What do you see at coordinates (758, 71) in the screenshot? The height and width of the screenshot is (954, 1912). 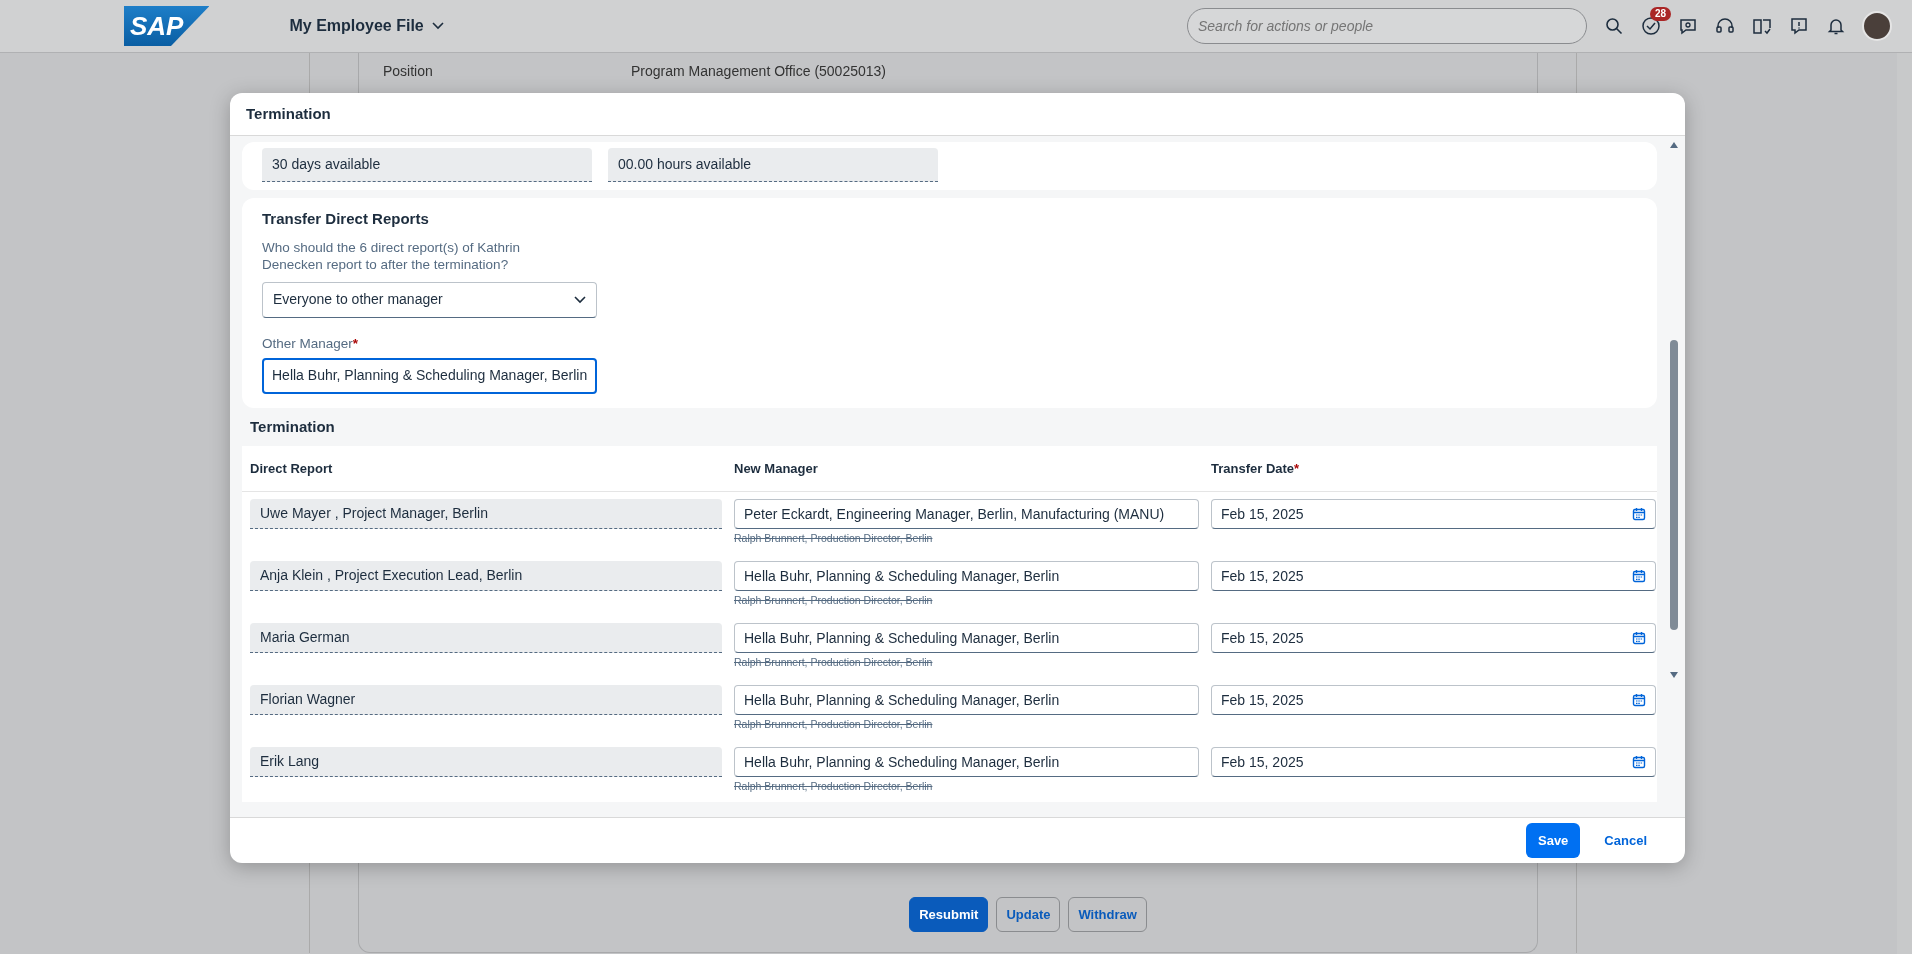 I see `field-value: Program Management Office (50025013)` at bounding box center [758, 71].